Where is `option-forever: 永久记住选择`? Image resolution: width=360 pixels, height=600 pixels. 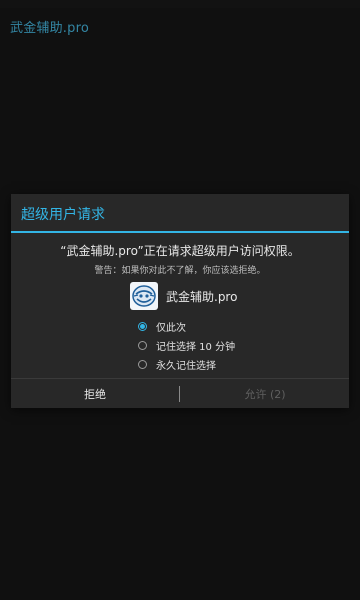
option-forever: 永久记住选择 is located at coordinates (186, 364).